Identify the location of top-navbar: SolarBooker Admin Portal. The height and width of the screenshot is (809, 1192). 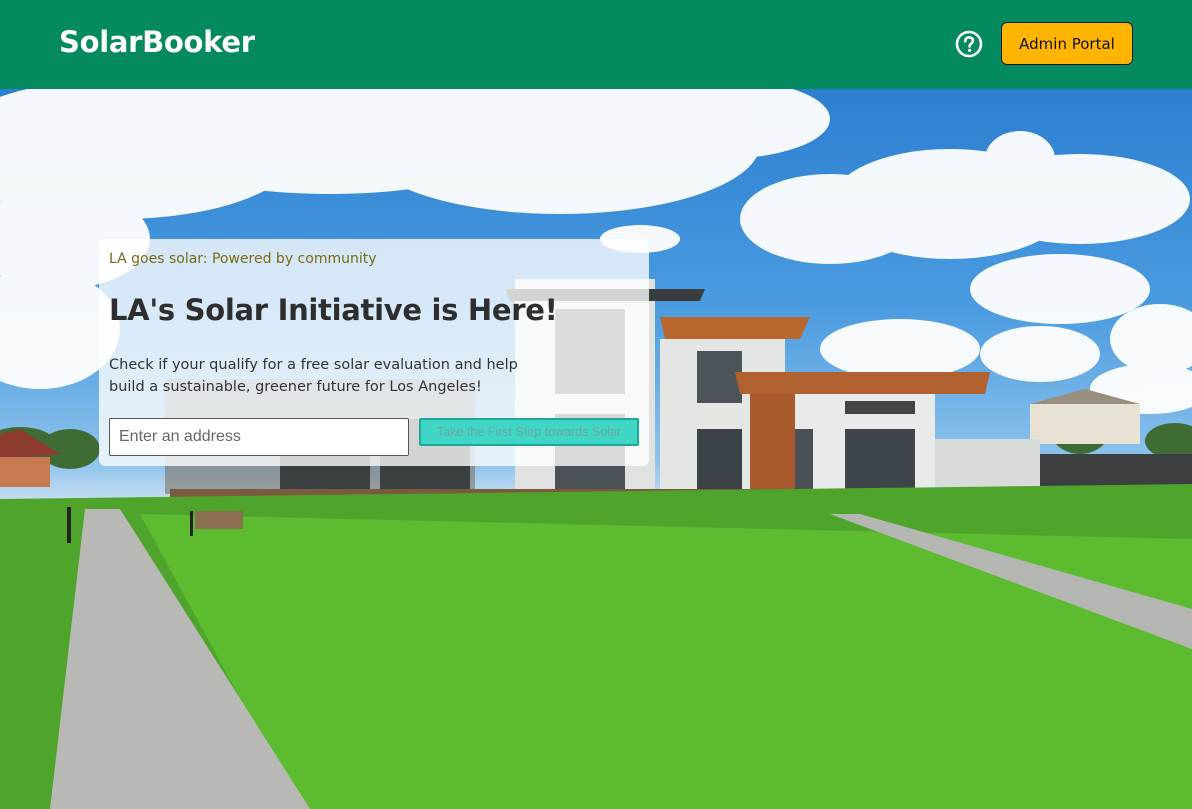
(596, 44).